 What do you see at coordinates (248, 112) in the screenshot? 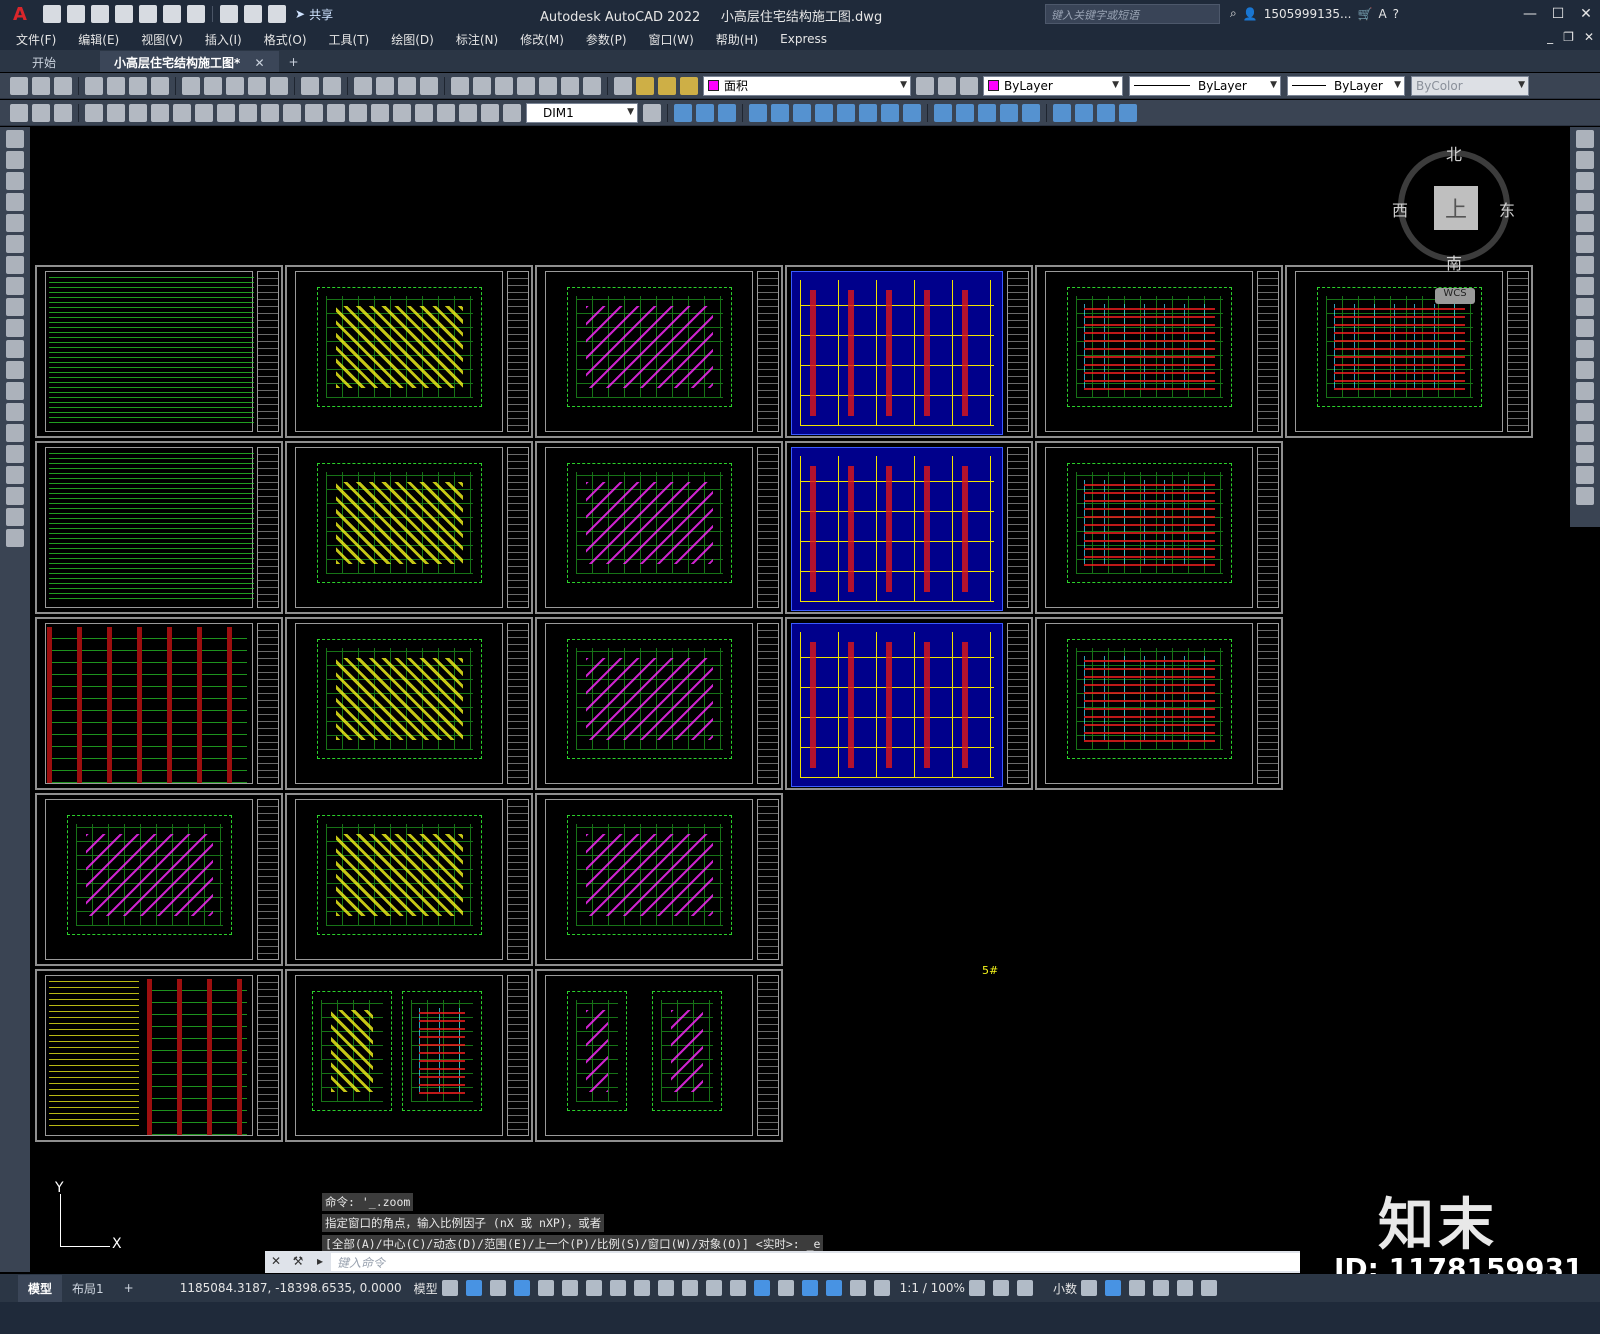
I see `angular-dimension-icon` at bounding box center [248, 112].